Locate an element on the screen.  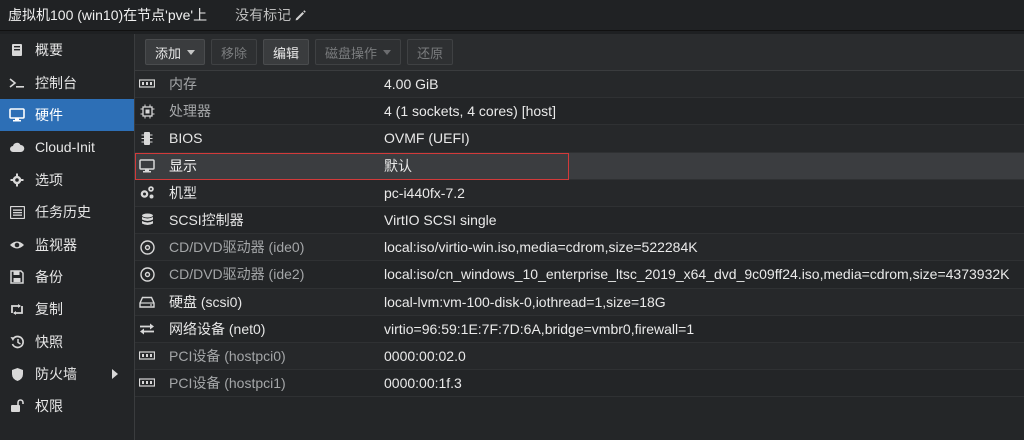
remove-button-label: 移除 is located at coordinates (234, 53).